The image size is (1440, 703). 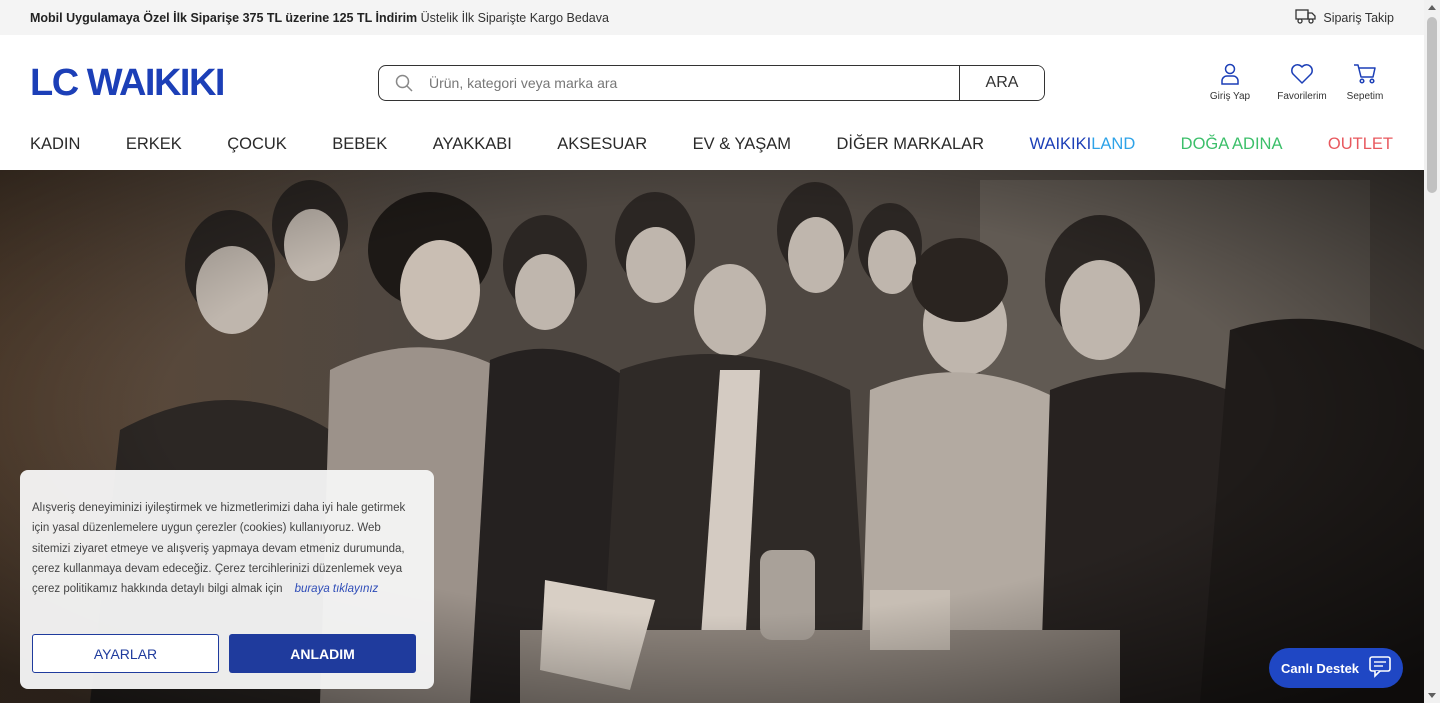 I want to click on nav-item-bebek: BEBEK, so click(x=359, y=144).